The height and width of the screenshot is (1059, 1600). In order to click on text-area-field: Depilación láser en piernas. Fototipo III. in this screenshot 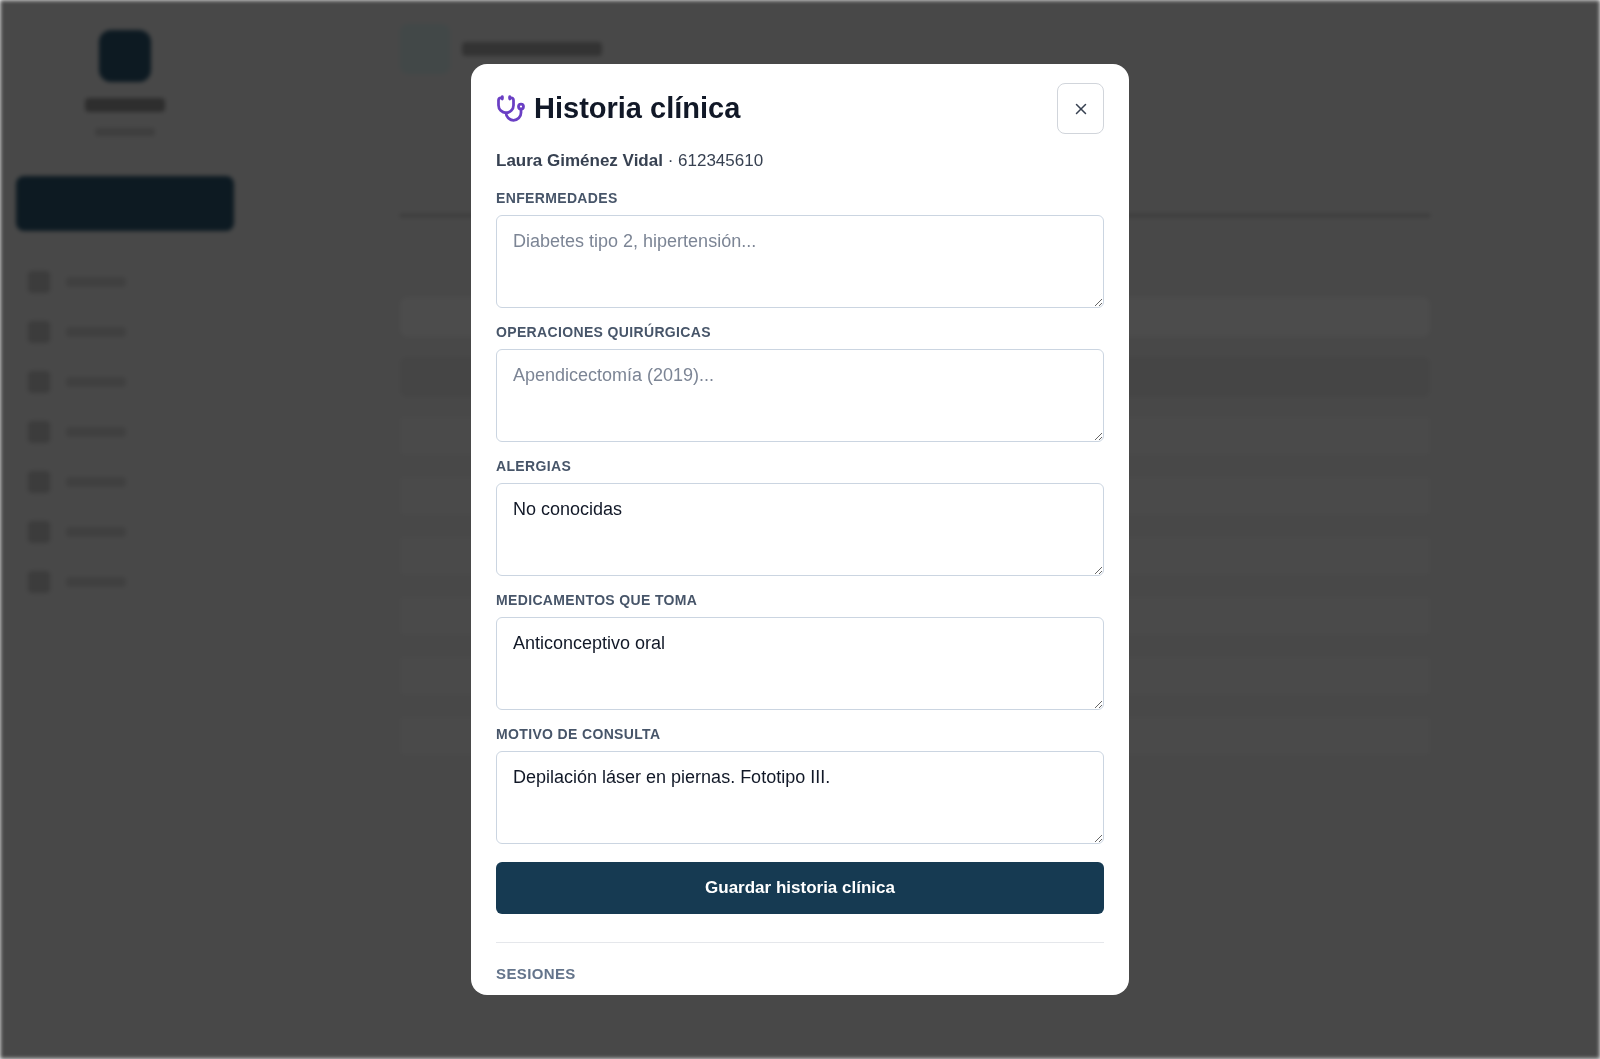, I will do `click(800, 797)`.